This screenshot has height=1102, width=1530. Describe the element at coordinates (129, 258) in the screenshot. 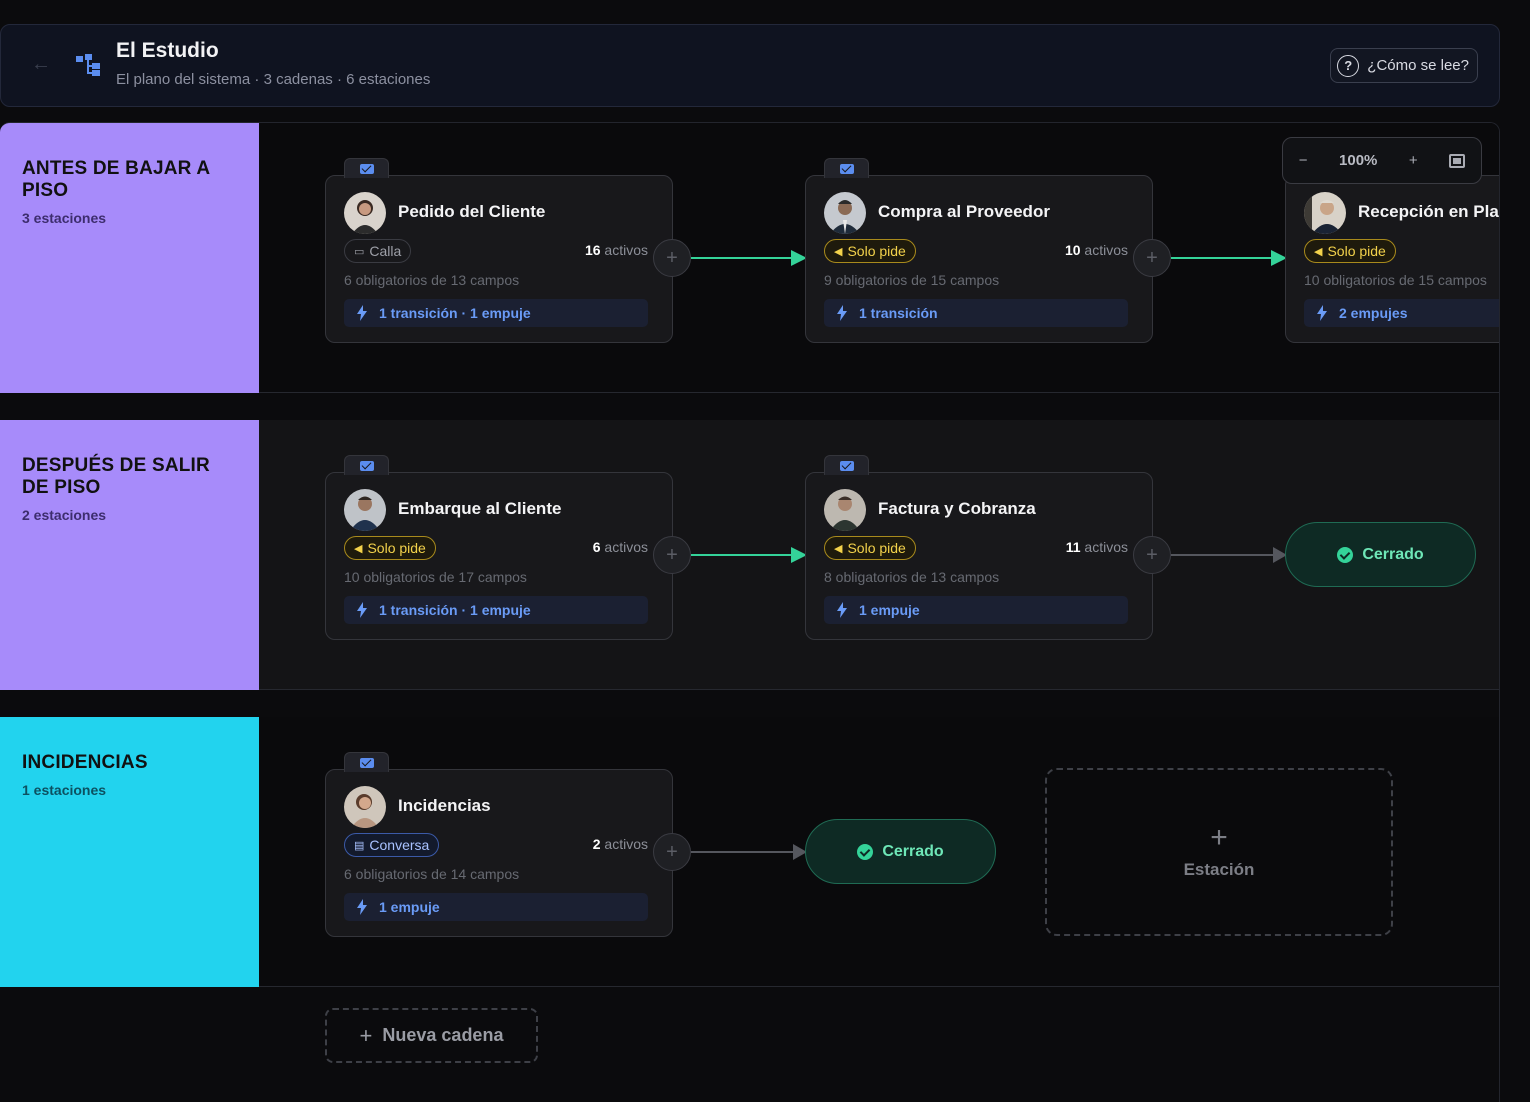

I see `lane-label: ANTES DE BAJAR A PISO 3 estaciones` at that location.